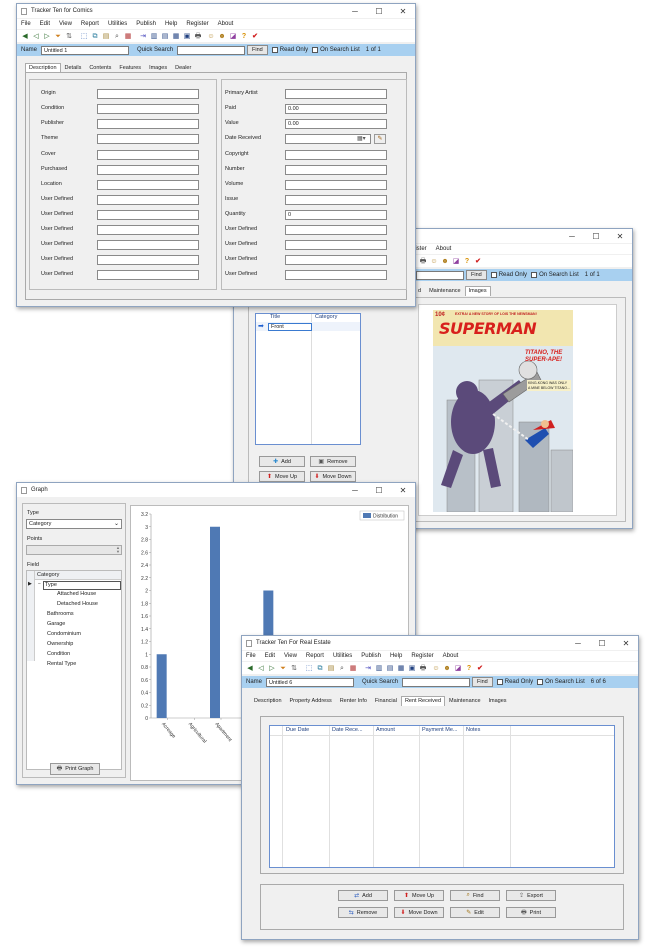 This screenshot has width=650, height=950. I want to click on images-find-button: Find, so click(476, 275).